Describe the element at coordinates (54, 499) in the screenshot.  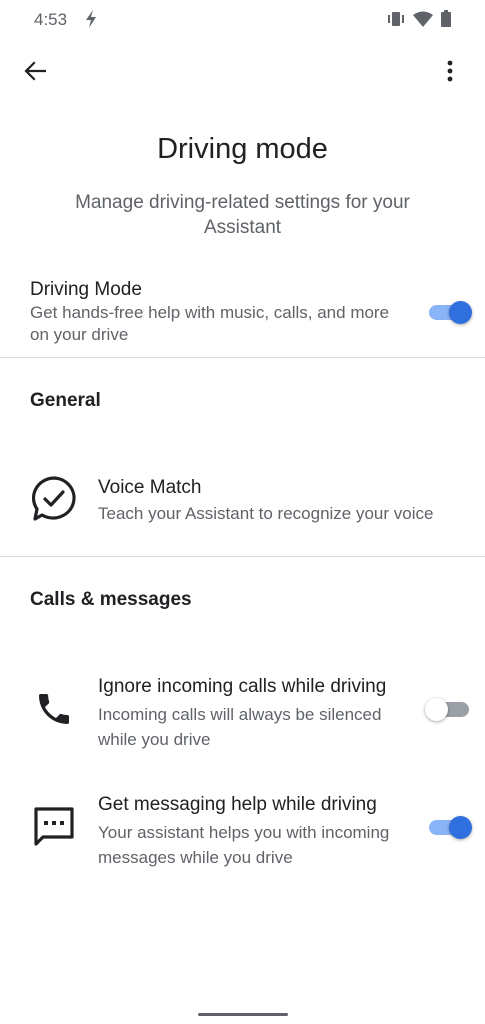
I see `voice-match-check-icon` at that location.